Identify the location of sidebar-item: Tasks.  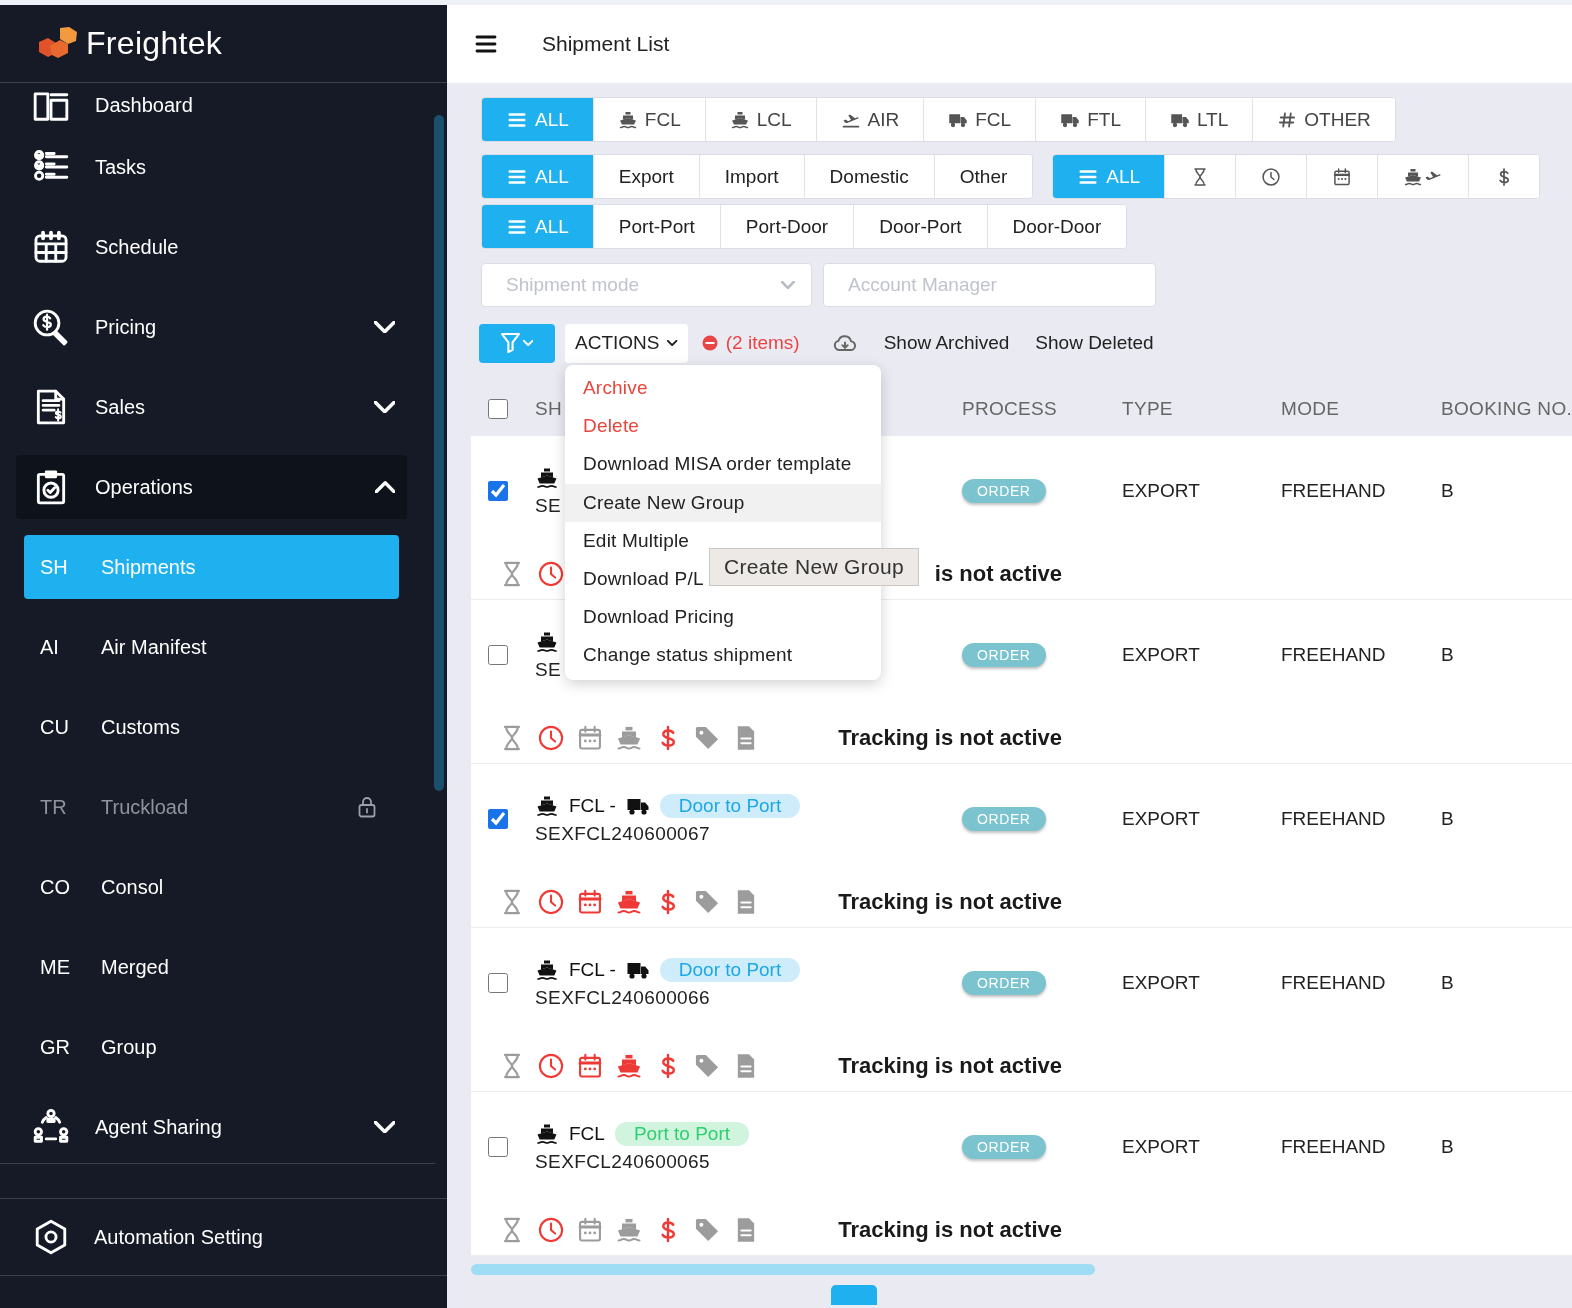
(211, 167).